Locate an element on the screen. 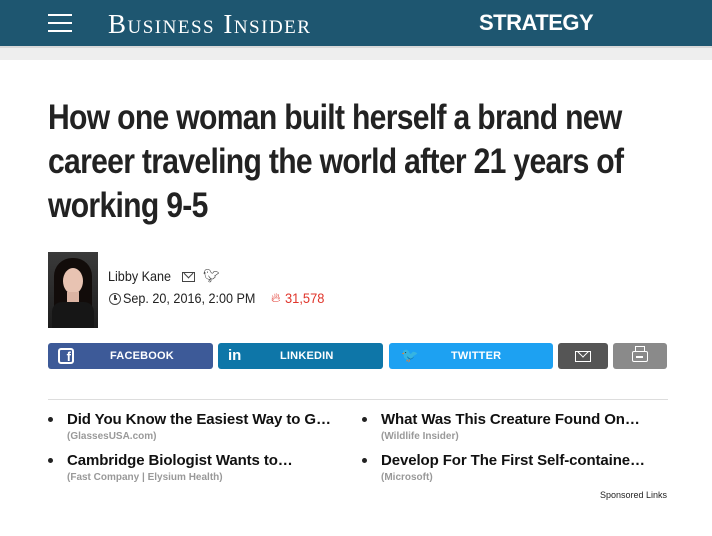  author-name: Libby Kane is located at coordinates (139, 276).